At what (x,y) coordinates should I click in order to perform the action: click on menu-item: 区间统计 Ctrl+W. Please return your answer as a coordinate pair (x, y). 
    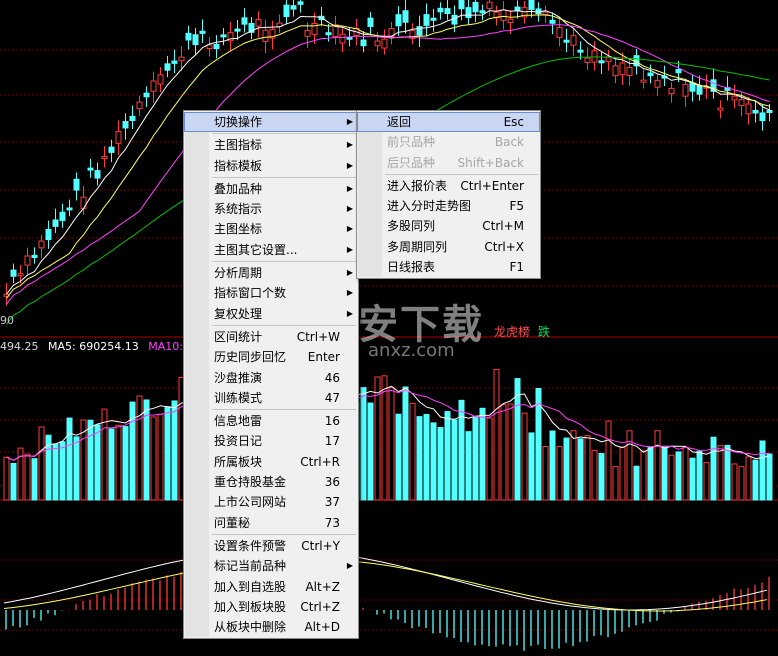
    Looking at the image, I should click on (271, 337).